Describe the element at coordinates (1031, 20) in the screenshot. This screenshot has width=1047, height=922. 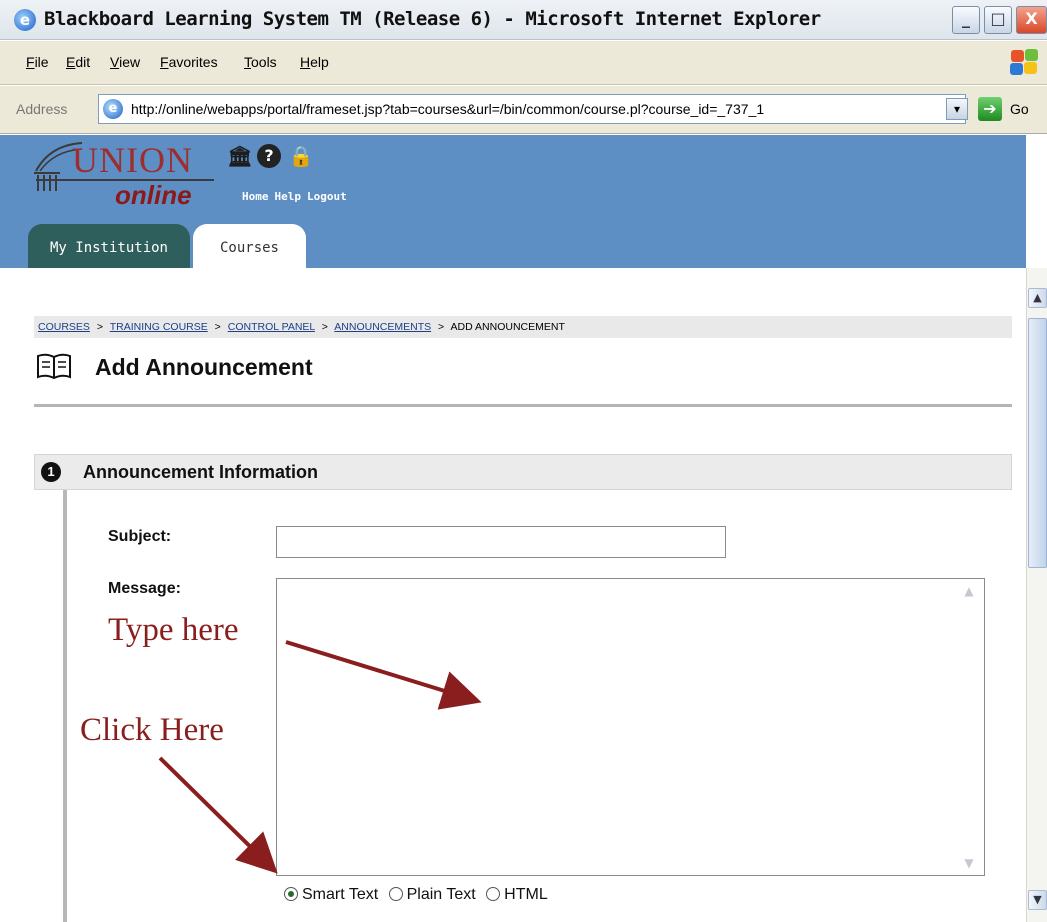
I see `close-button: X` at that location.